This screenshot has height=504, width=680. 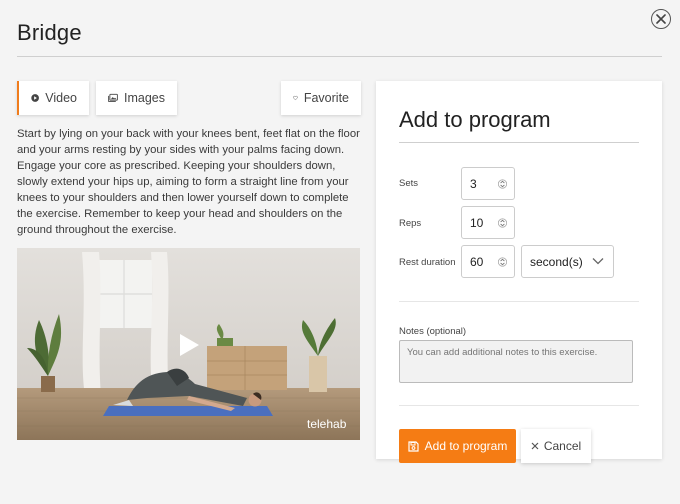 I want to click on close-icon, so click(x=661, y=19).